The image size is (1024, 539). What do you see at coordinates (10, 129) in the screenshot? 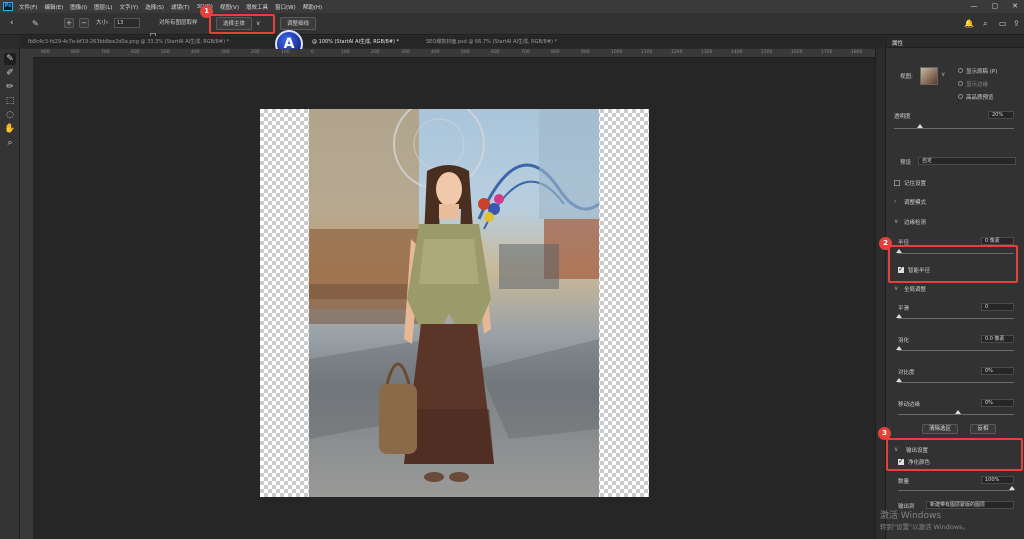
I see `hand-tool-icon: ✋` at bounding box center [10, 129].